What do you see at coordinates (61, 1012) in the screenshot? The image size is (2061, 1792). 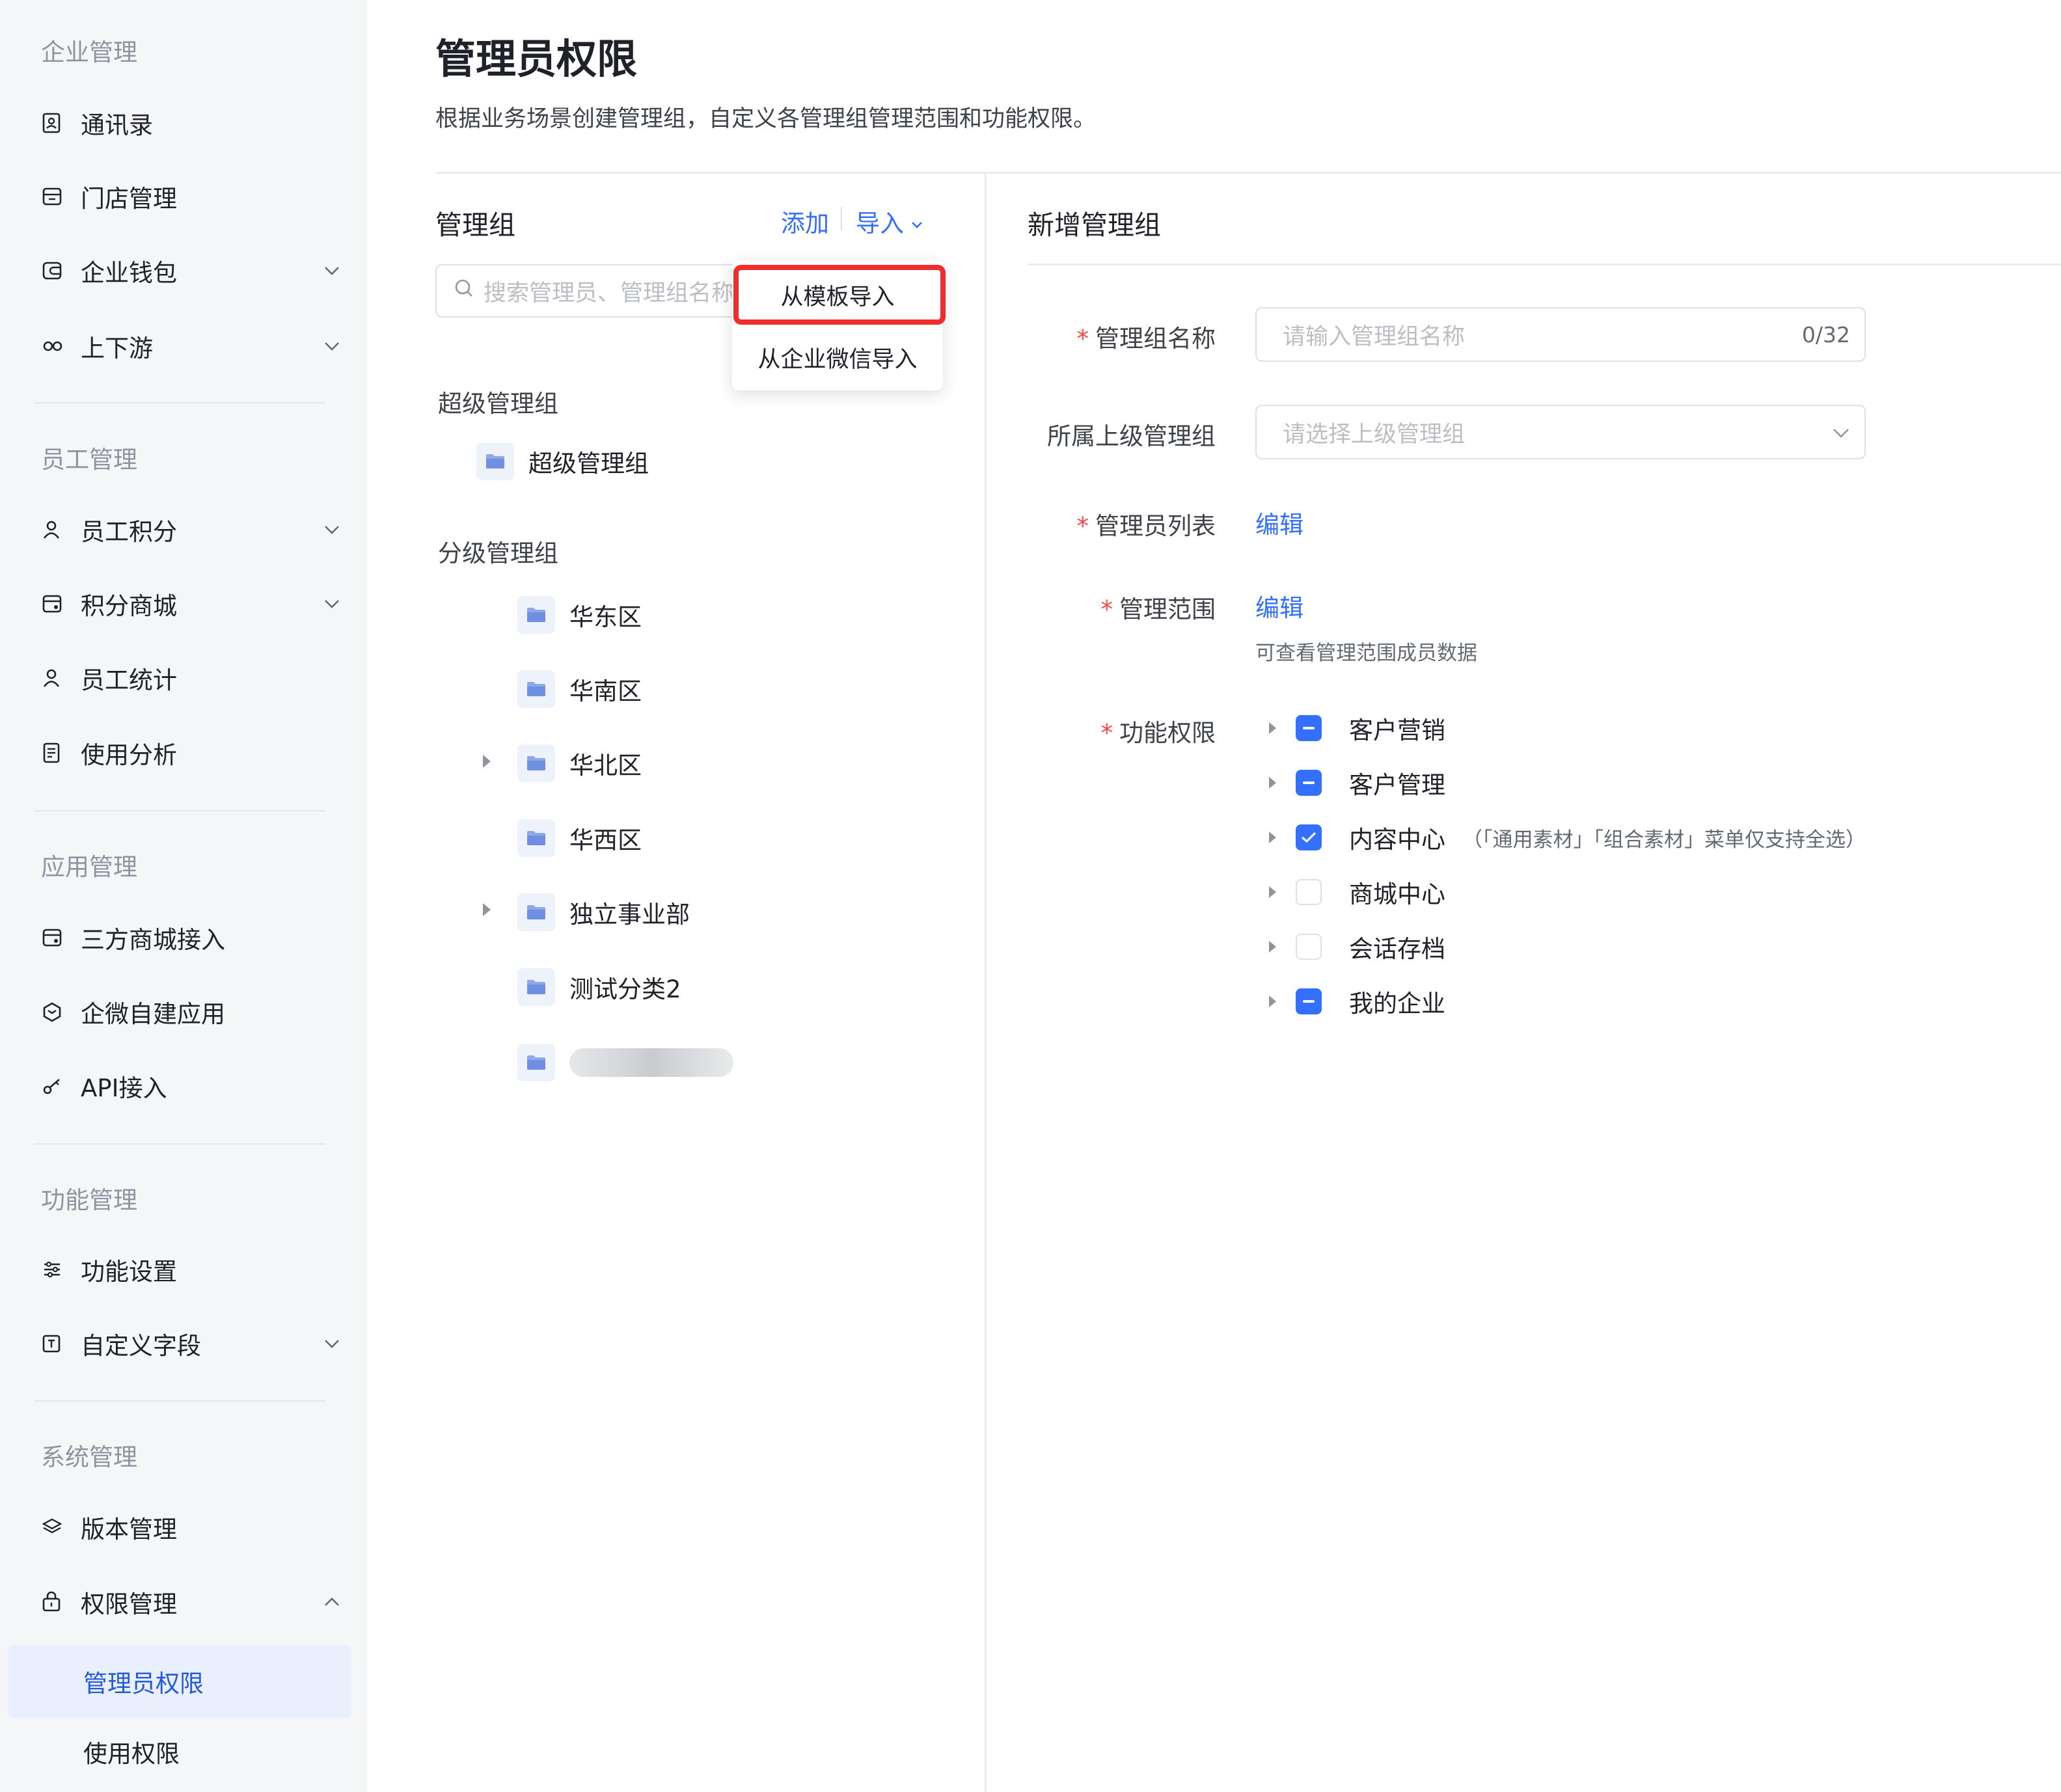 I see `app-icon` at bounding box center [61, 1012].